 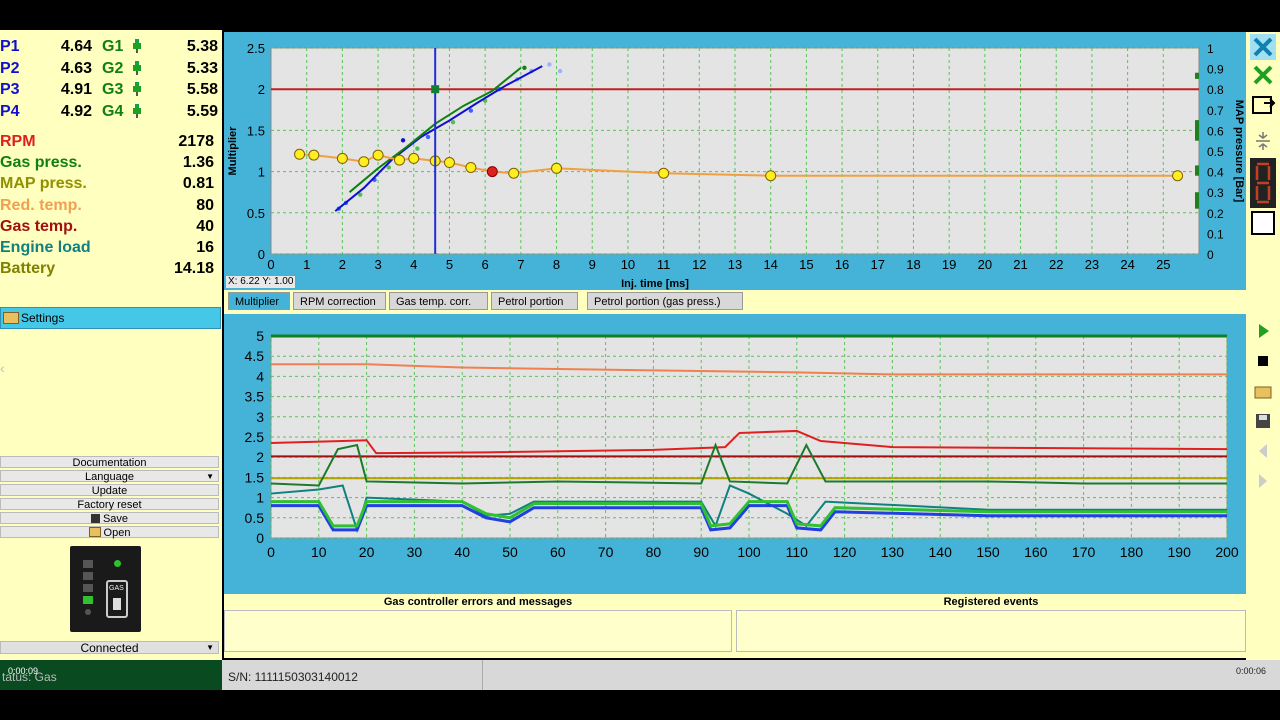 I want to click on tab-gas-temp-corr: Gas temp. corr., so click(x=438, y=301).